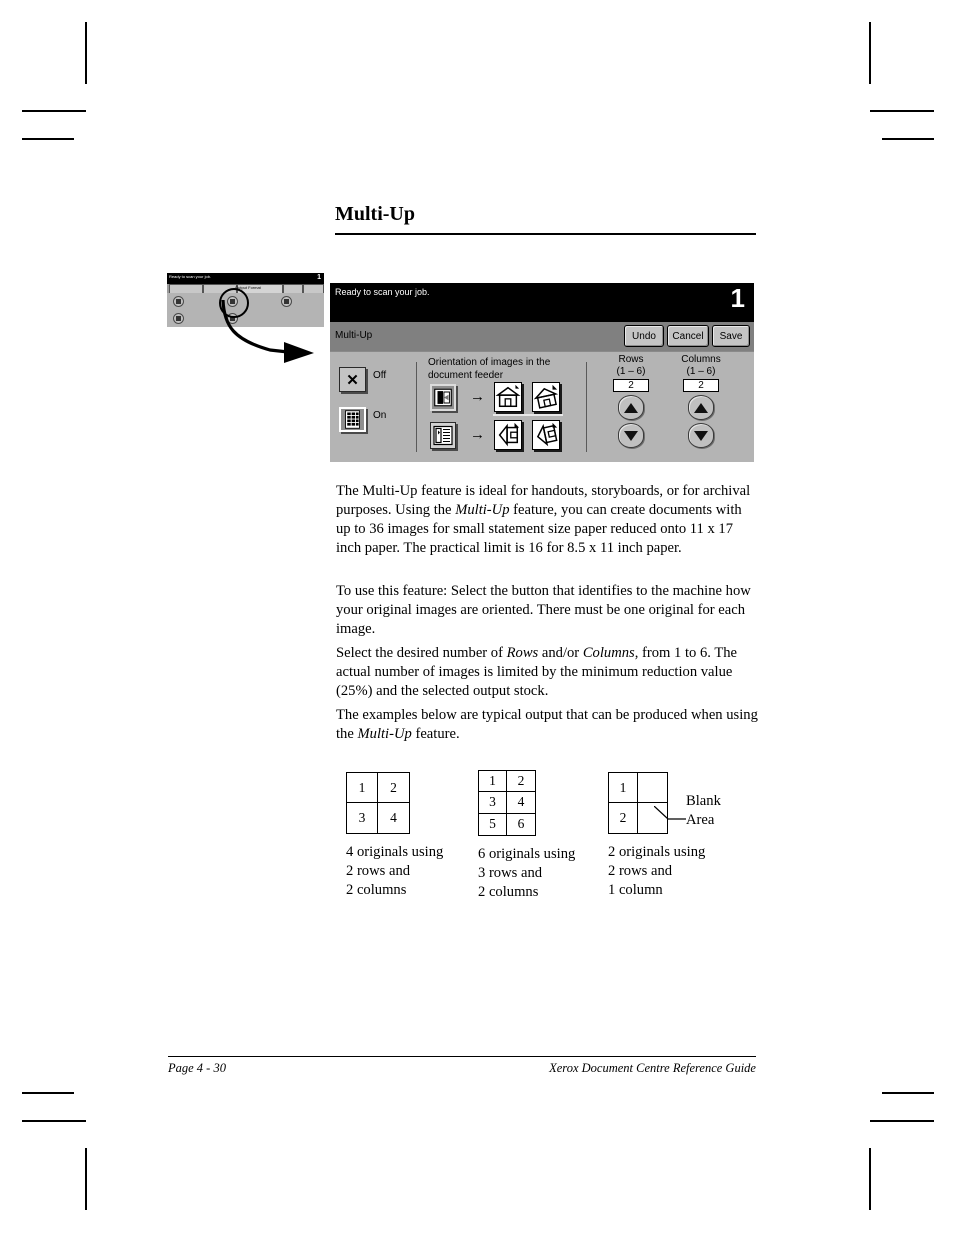 Image resolution: width=954 pixels, height=1235 pixels. I want to click on columns-decrement-button, so click(701, 435).